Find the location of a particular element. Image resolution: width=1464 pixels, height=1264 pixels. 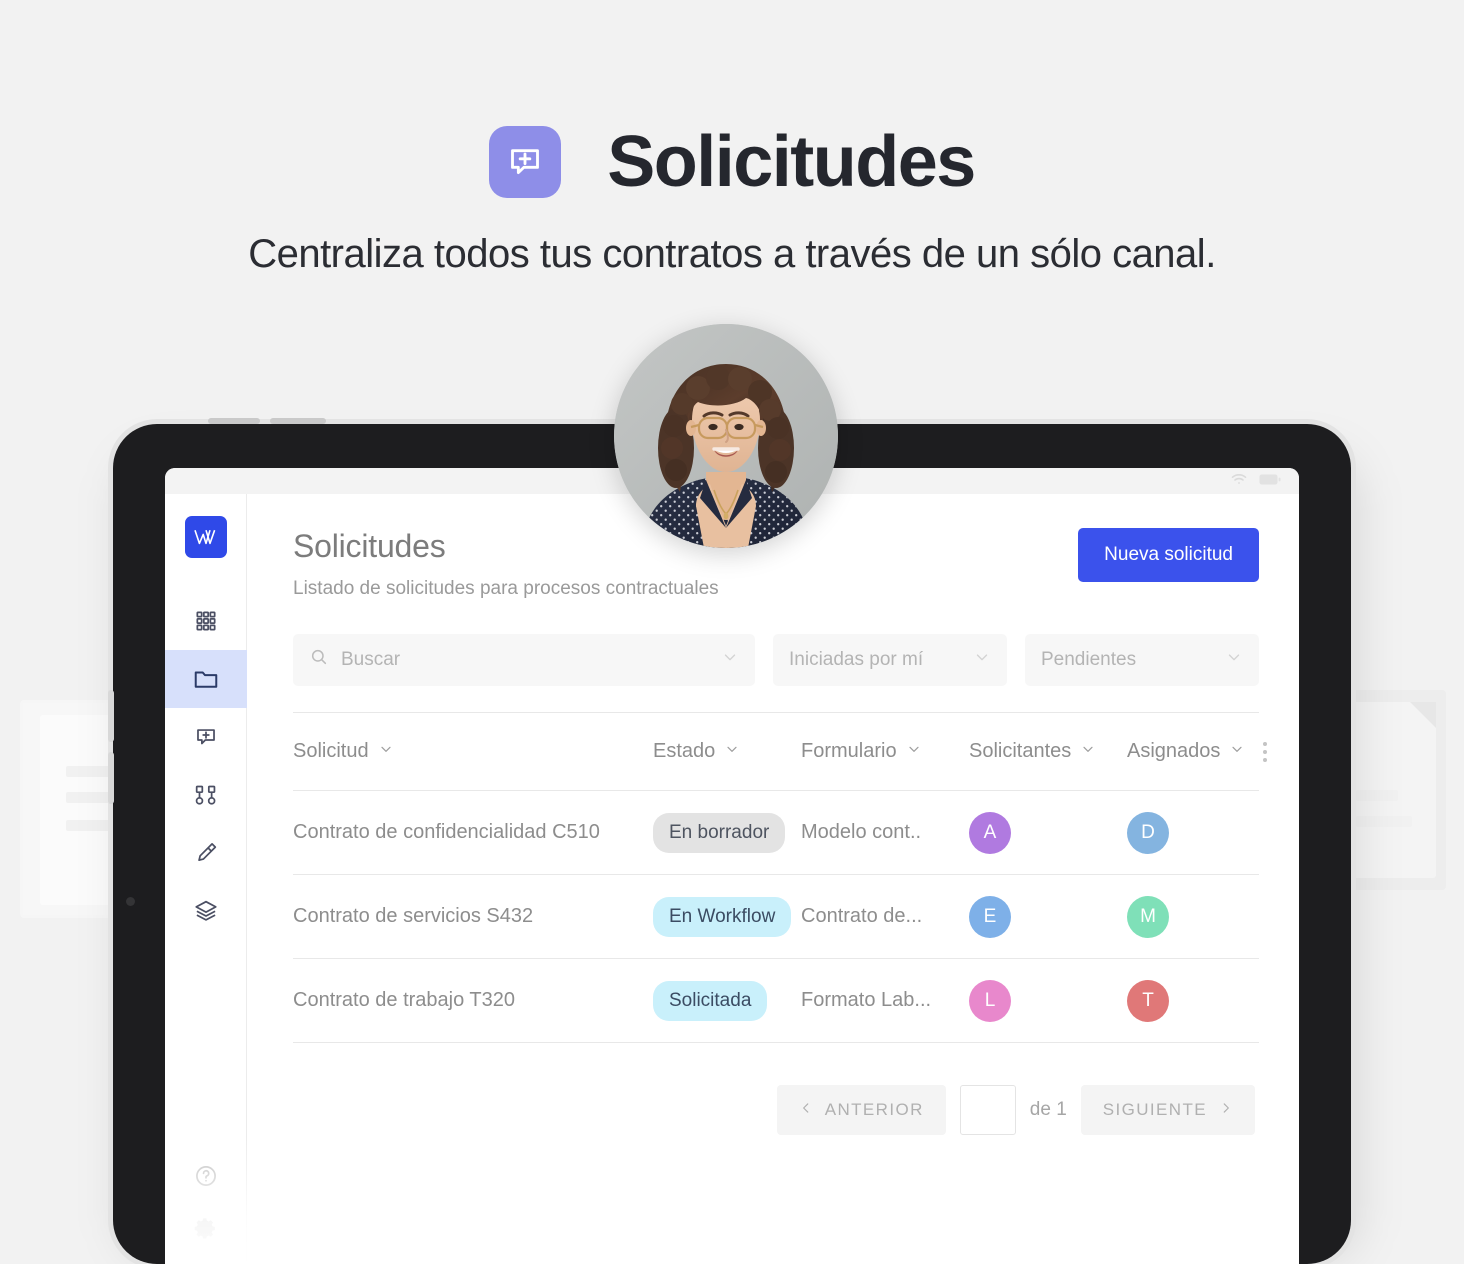

avatar: A is located at coordinates (990, 832).